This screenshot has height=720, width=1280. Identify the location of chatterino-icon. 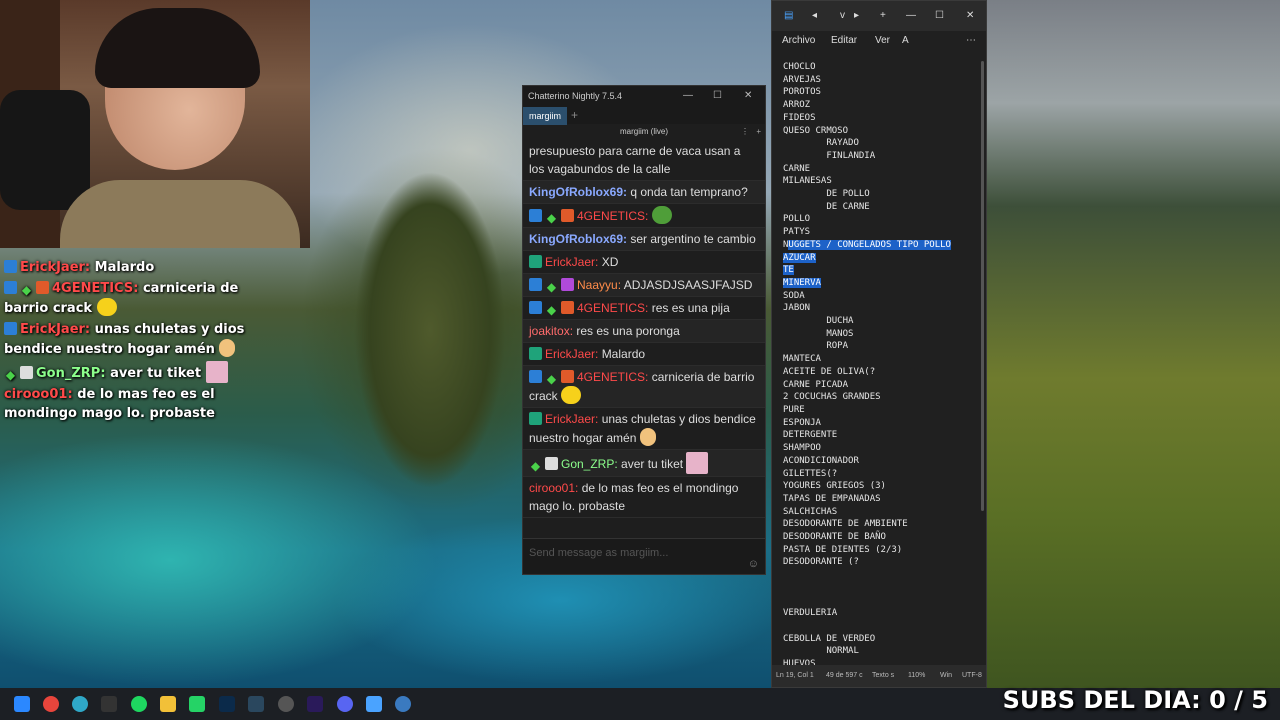
(403, 704).